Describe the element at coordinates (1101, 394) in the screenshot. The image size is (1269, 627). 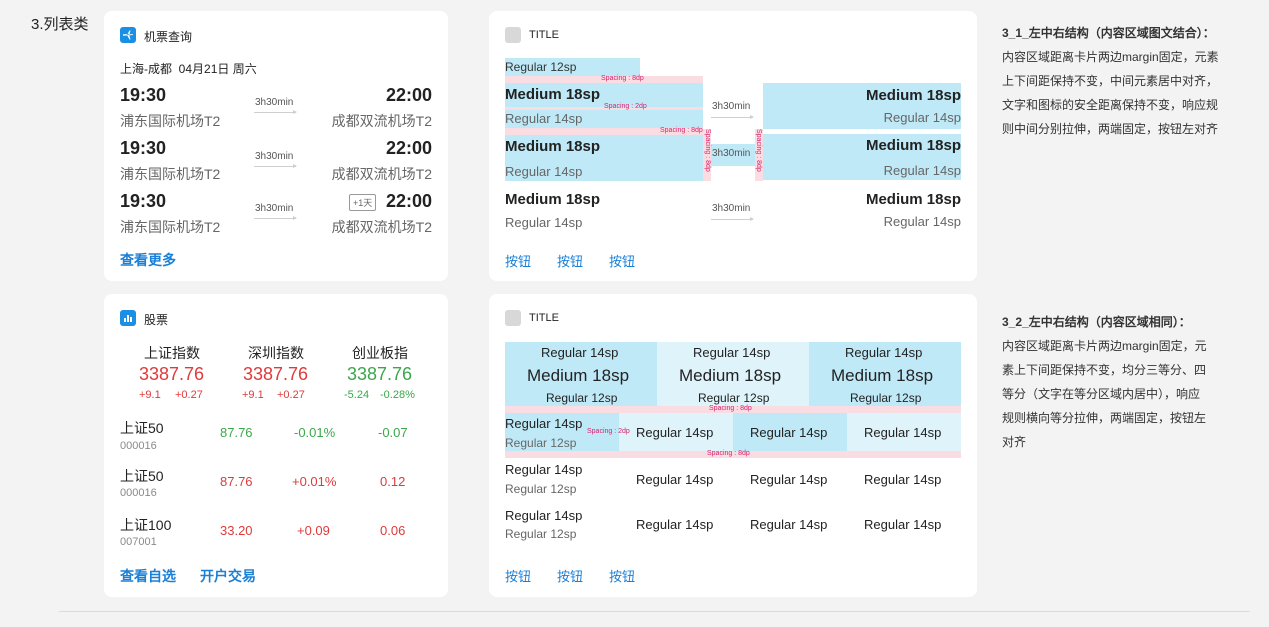
I see `note-line: 等分（文字在等分区域内居中），响应` at that location.